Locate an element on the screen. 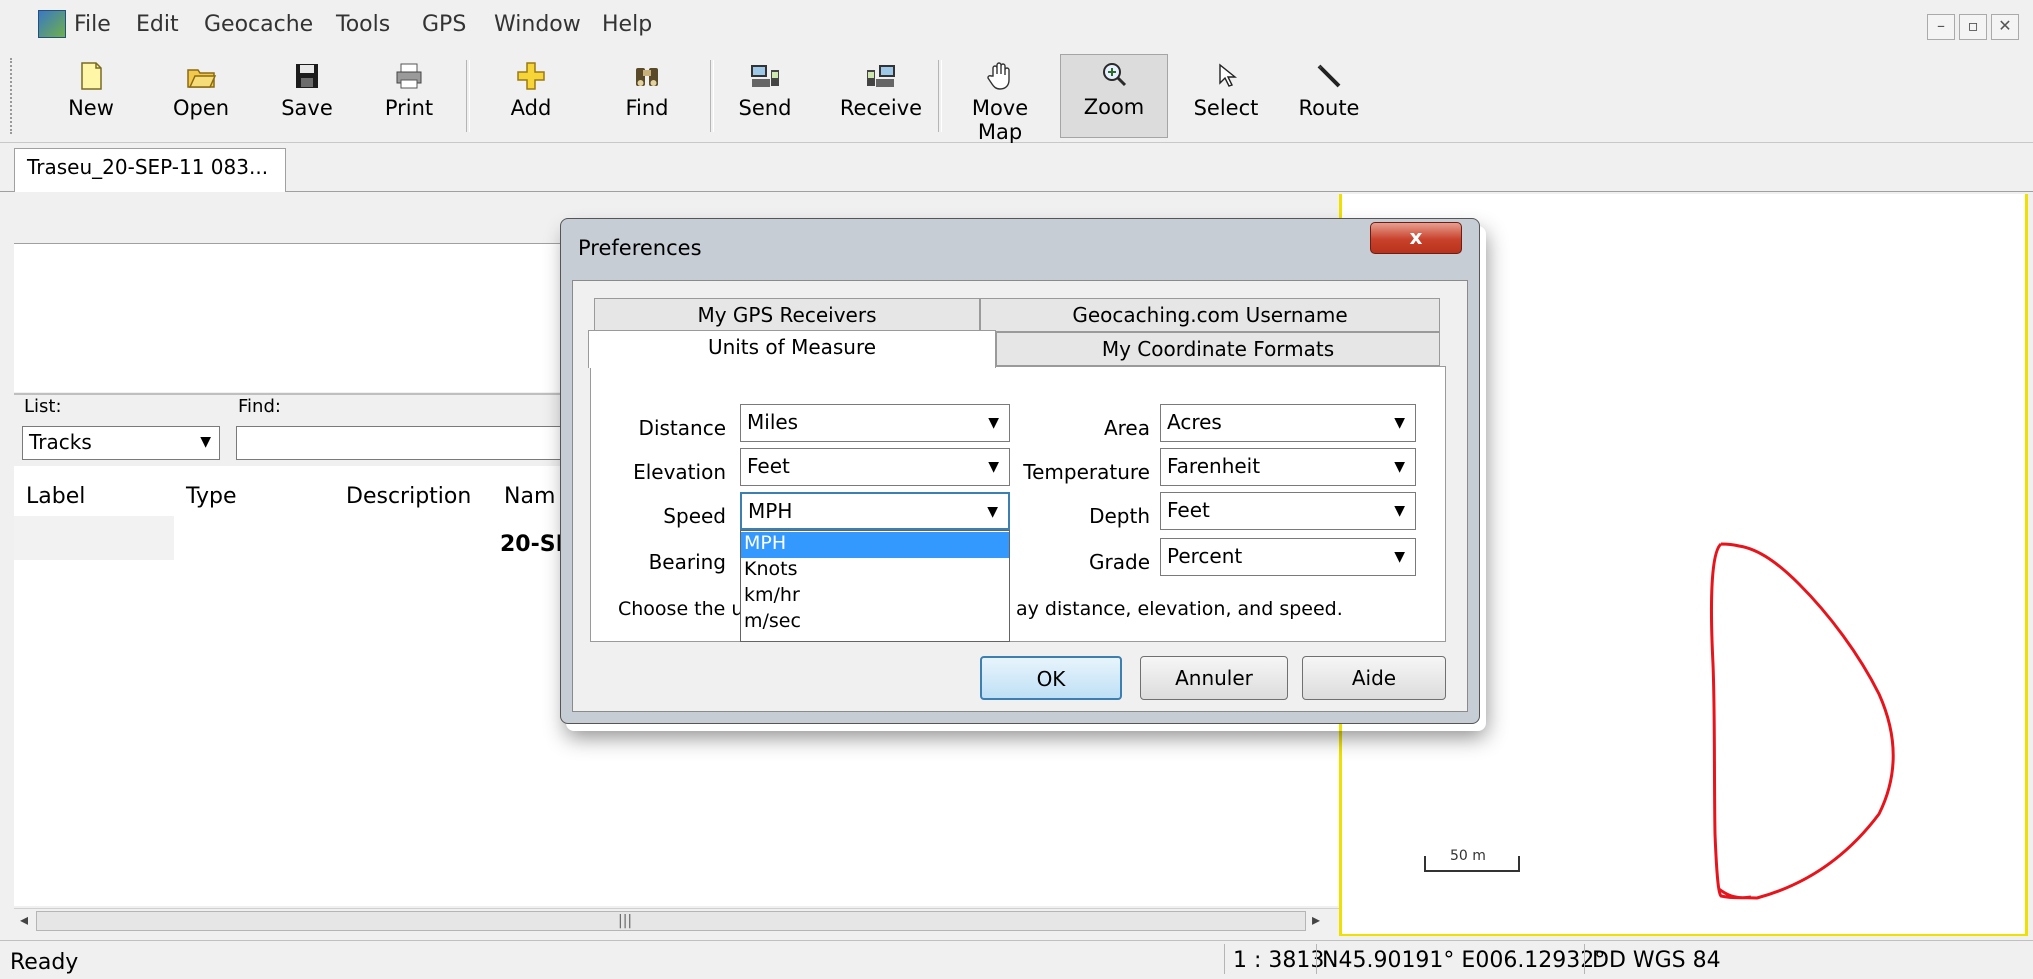 This screenshot has height=979, width=2033. menu-file: File is located at coordinates (92, 24).